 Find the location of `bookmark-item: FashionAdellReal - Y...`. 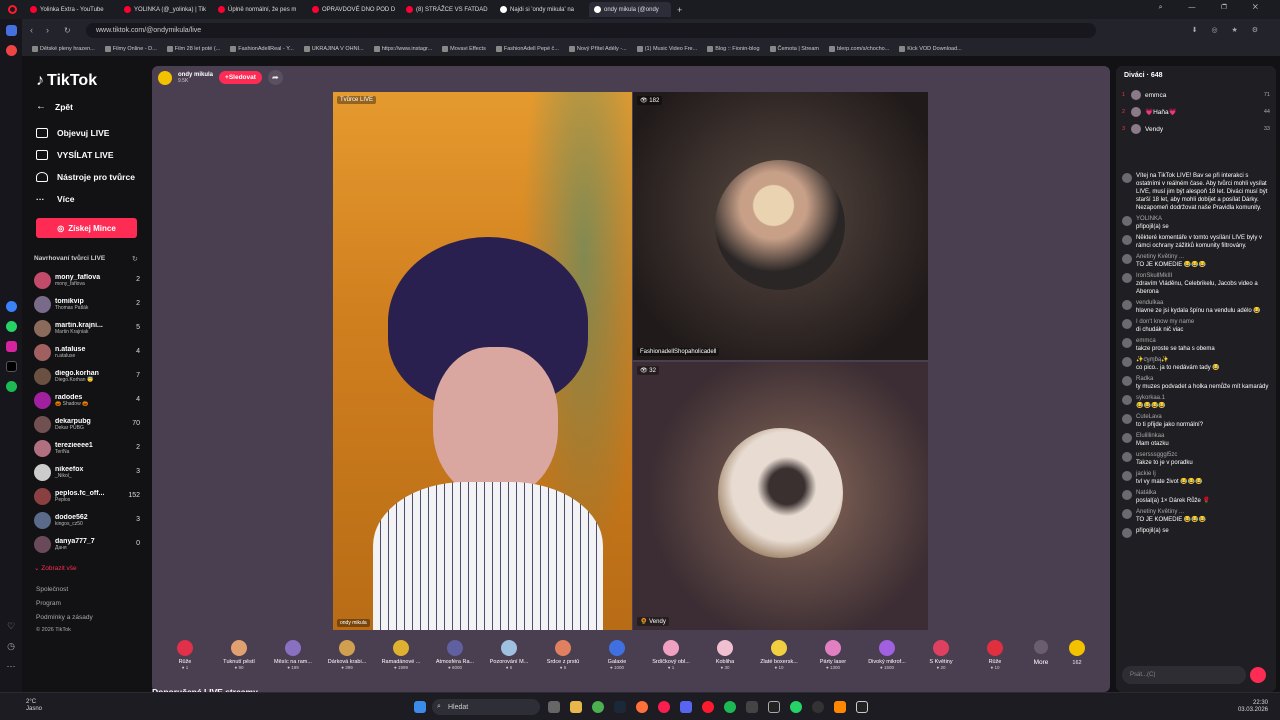

bookmark-item: FashionAdellReal - Y... is located at coordinates (262, 48).